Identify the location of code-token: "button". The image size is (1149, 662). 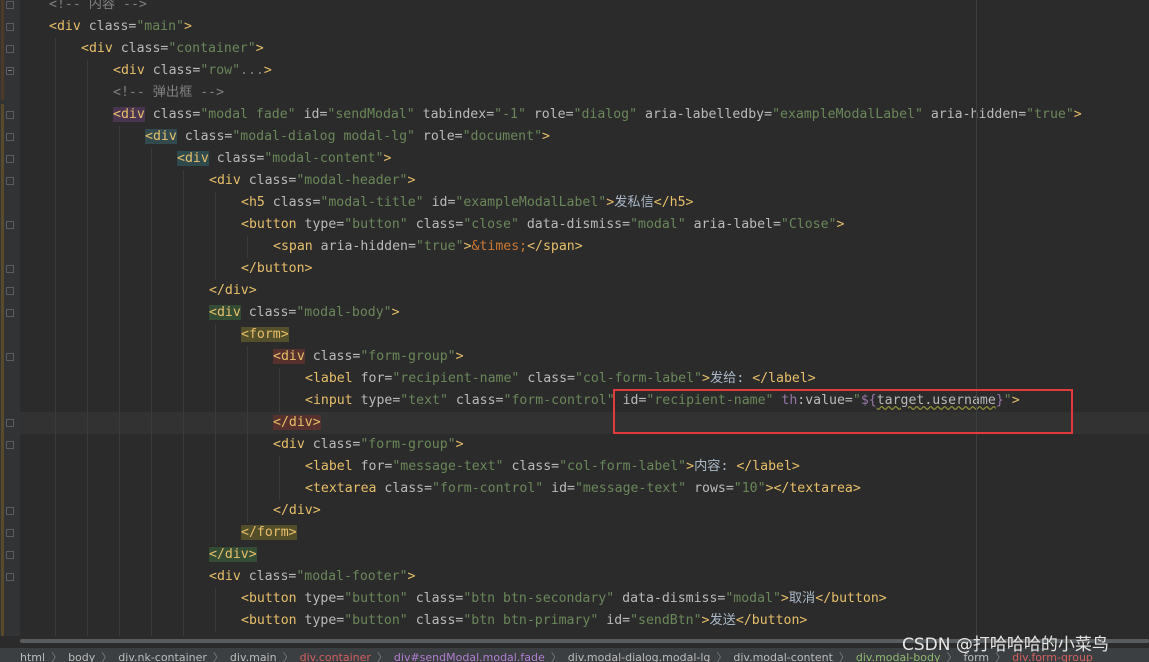
(376, 598).